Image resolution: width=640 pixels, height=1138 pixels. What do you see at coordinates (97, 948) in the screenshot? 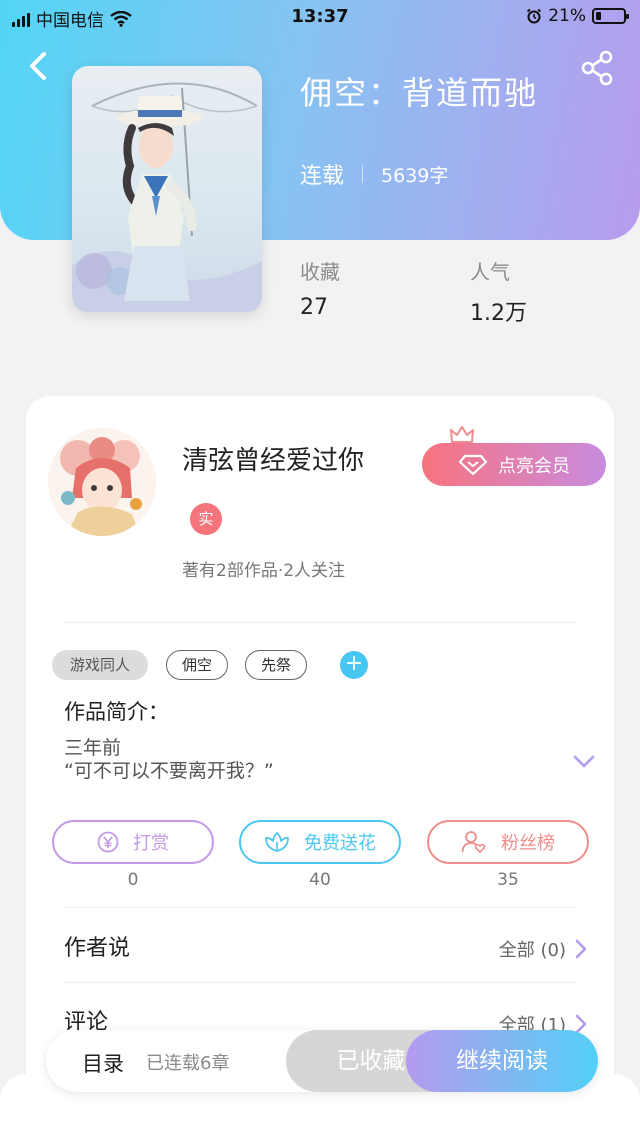
I see `author-says-title: 作者说` at bounding box center [97, 948].